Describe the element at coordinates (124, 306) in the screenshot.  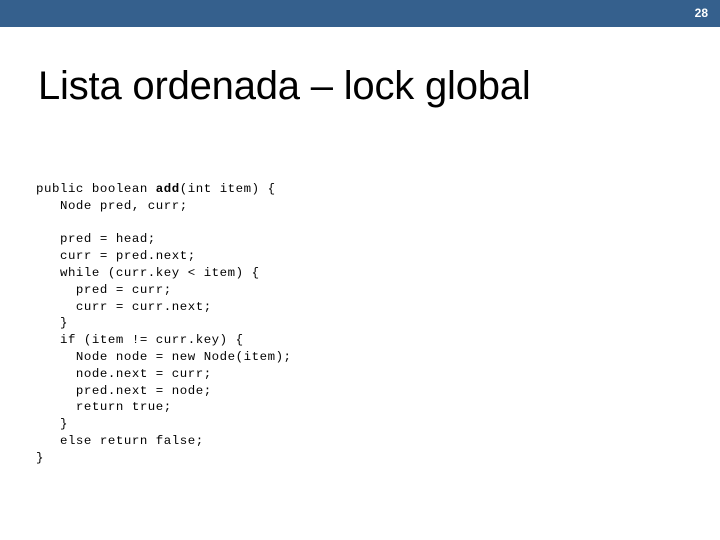
I see `code-line: curr = curr.next;` at that location.